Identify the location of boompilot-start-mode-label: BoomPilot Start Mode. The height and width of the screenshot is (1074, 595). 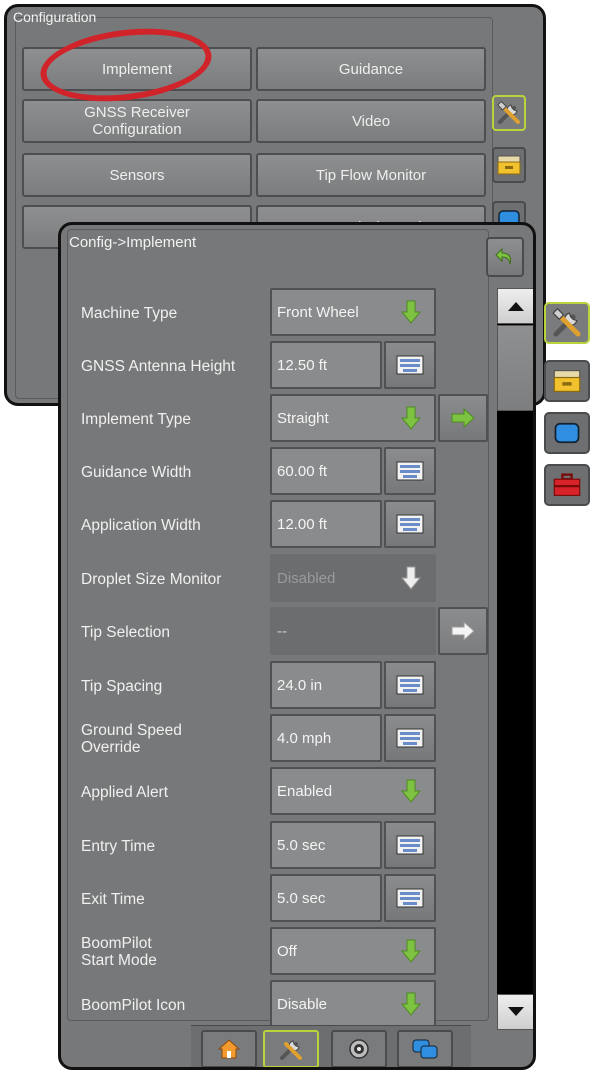
(119, 952).